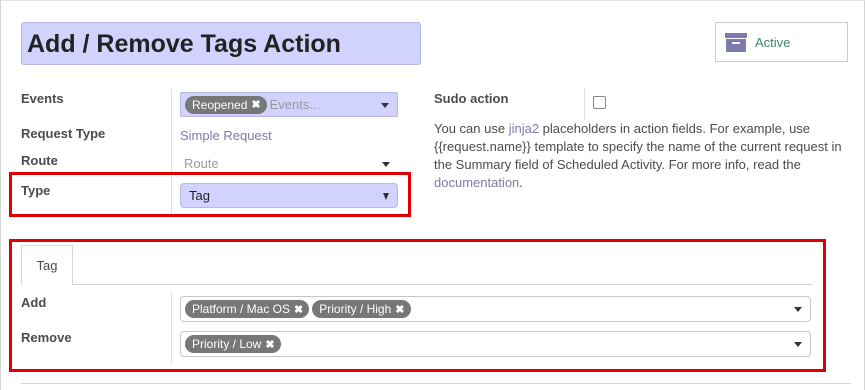  What do you see at coordinates (42, 98) in the screenshot?
I see `events-label: Events` at bounding box center [42, 98].